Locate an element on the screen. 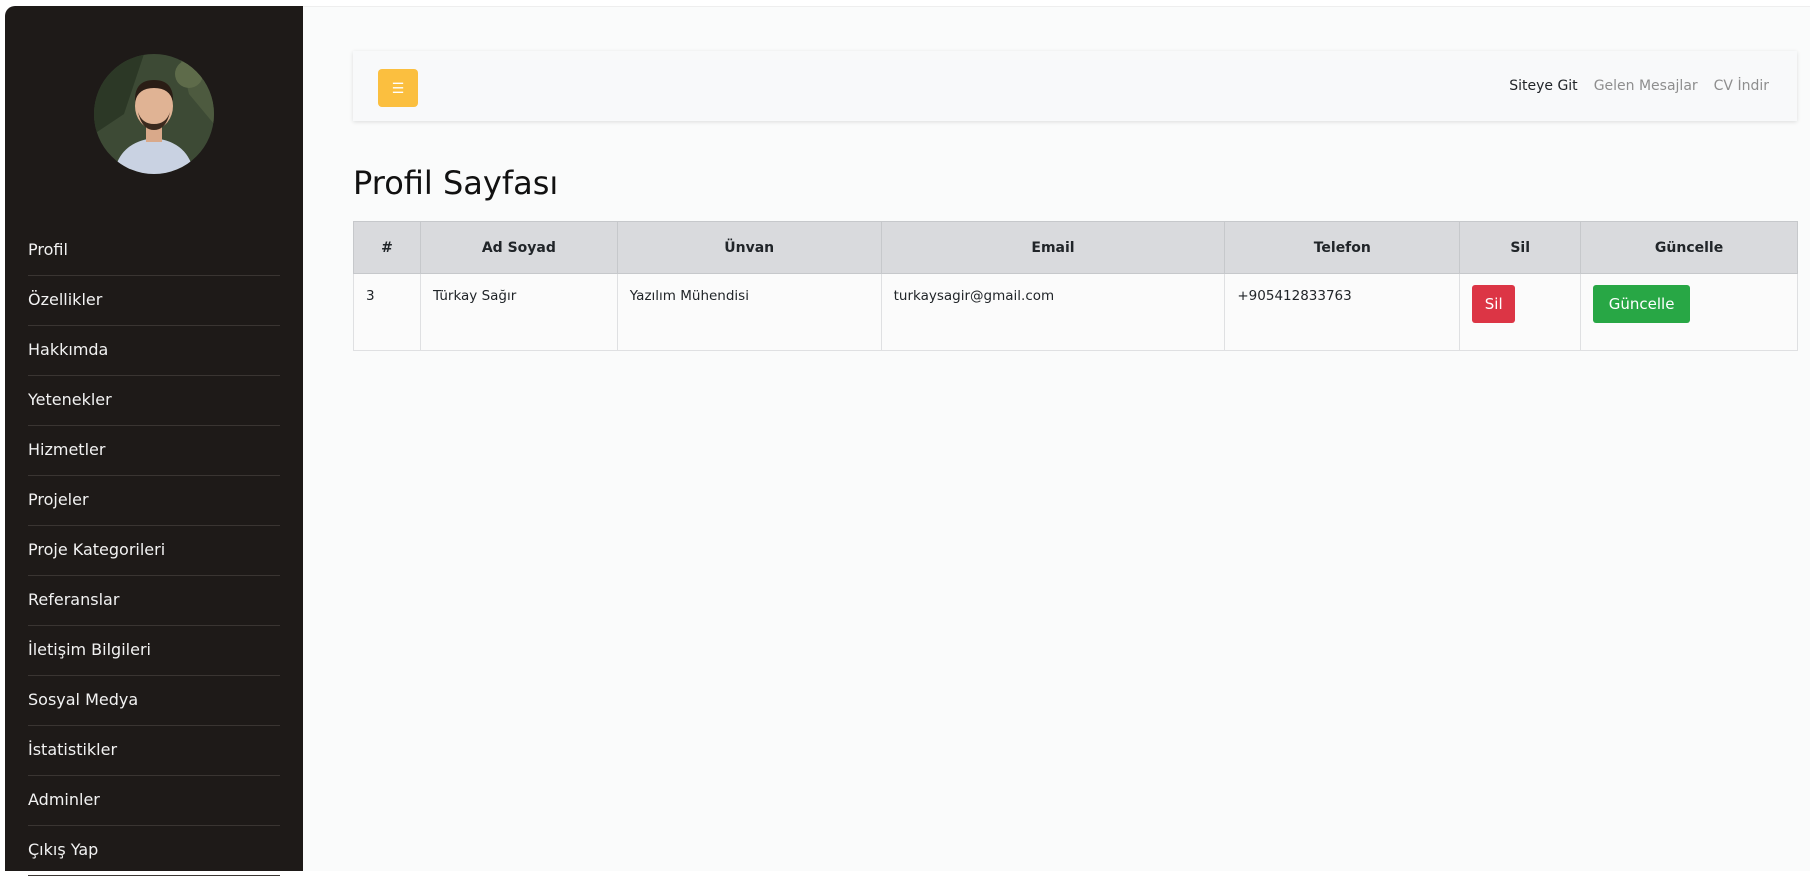  sidebar-item-ozellikler: Özellikler is located at coordinates (154, 301).